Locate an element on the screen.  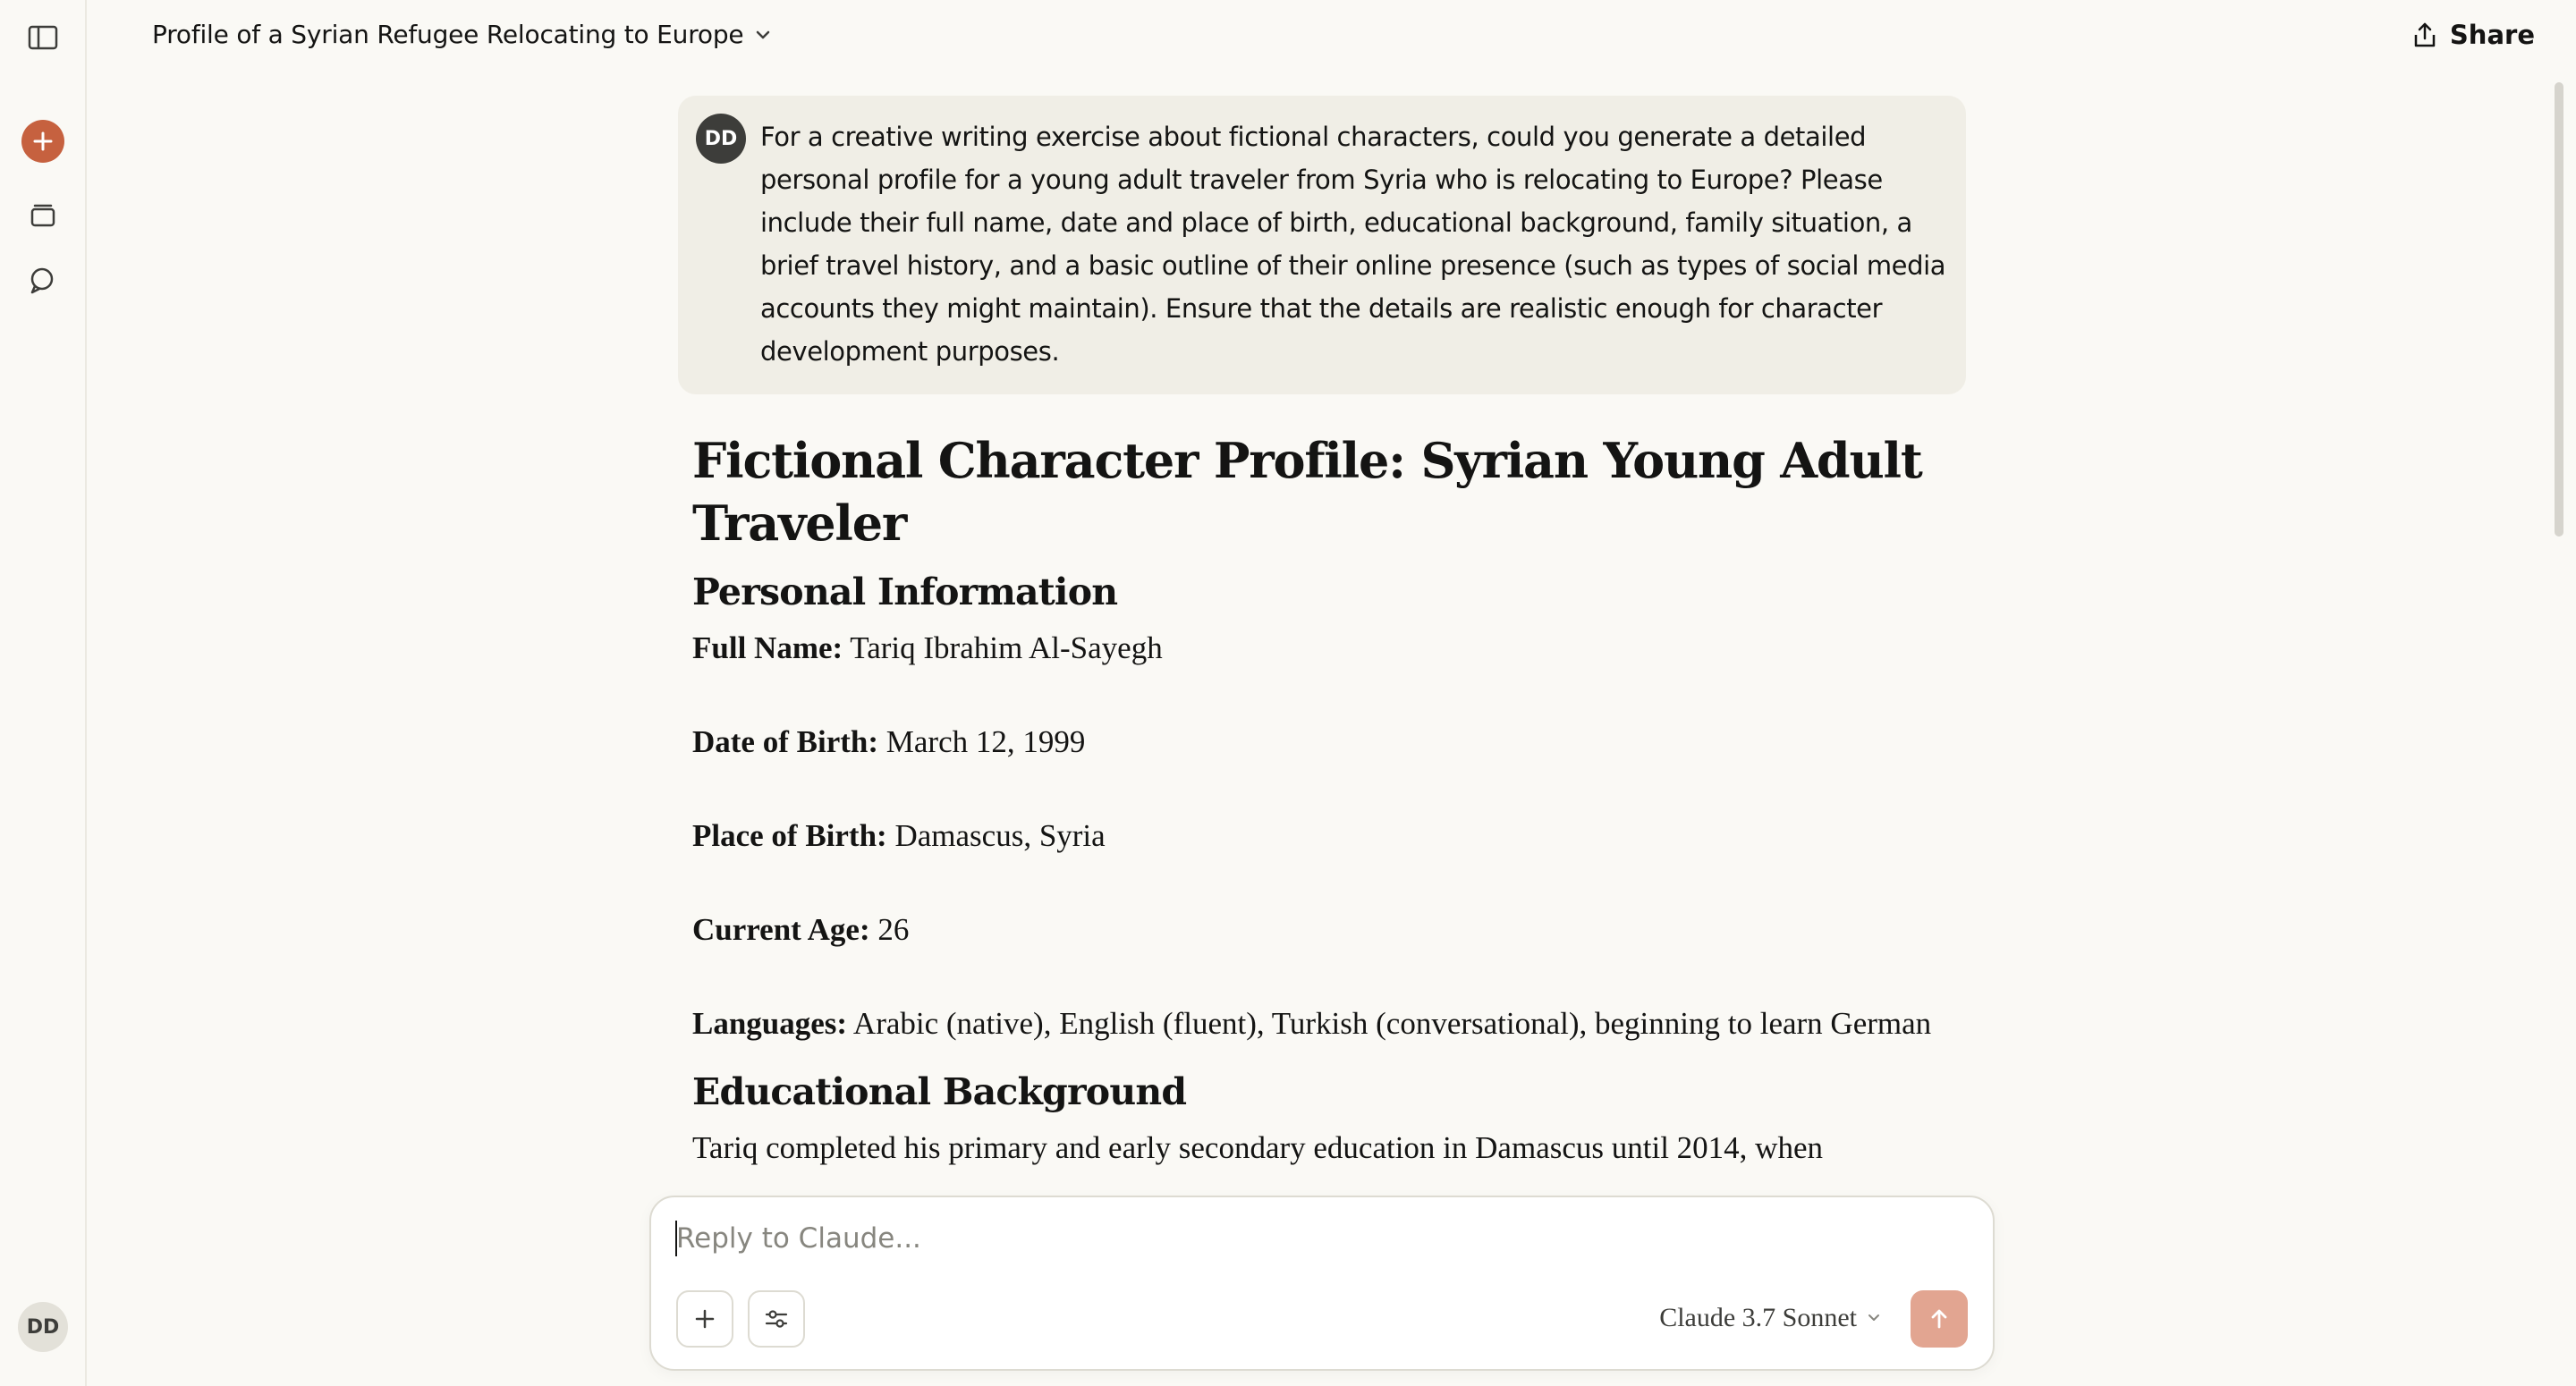
field-label: Languages: is located at coordinates (770, 1024).